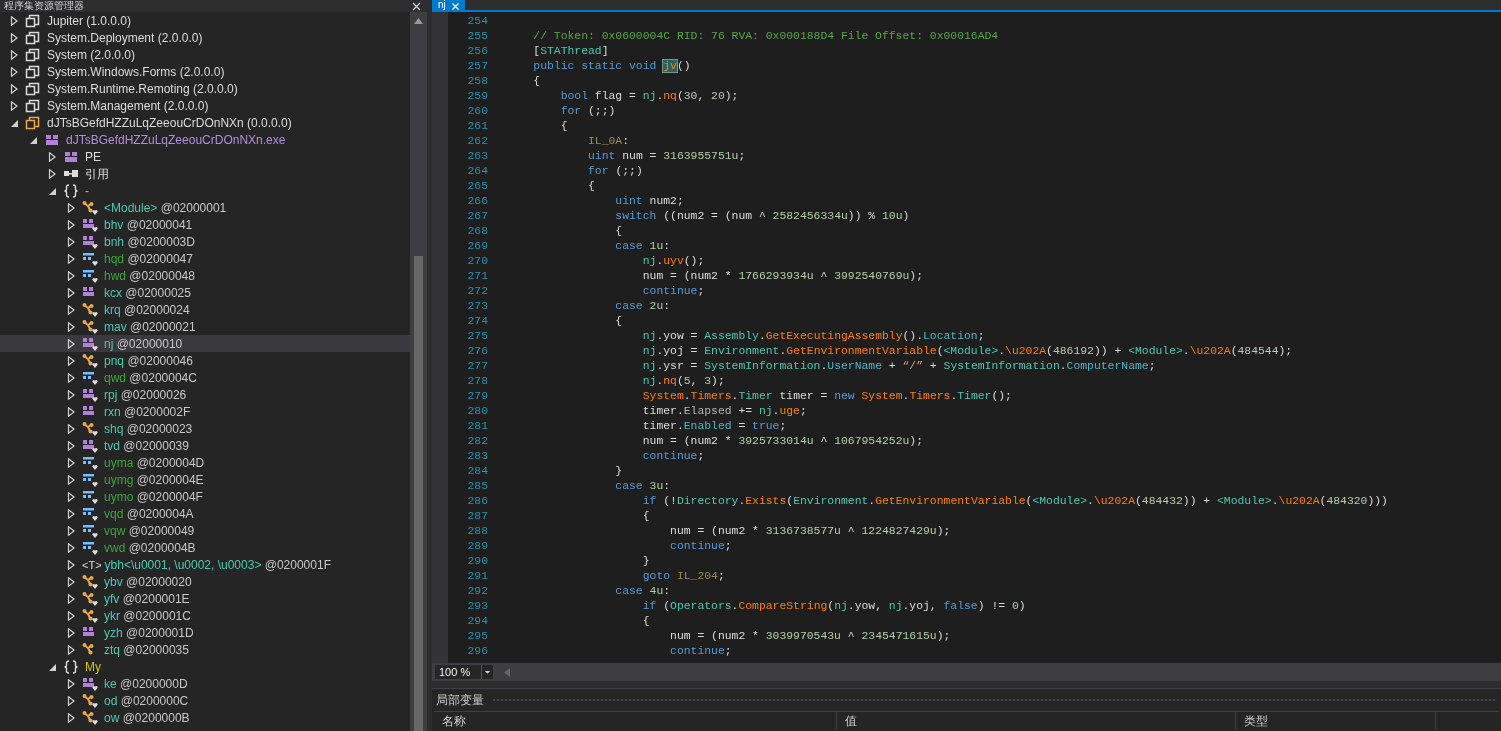 The image size is (1501, 731). What do you see at coordinates (205, 496) in the screenshot?
I see `tree-item: uymo @0200004F` at bounding box center [205, 496].